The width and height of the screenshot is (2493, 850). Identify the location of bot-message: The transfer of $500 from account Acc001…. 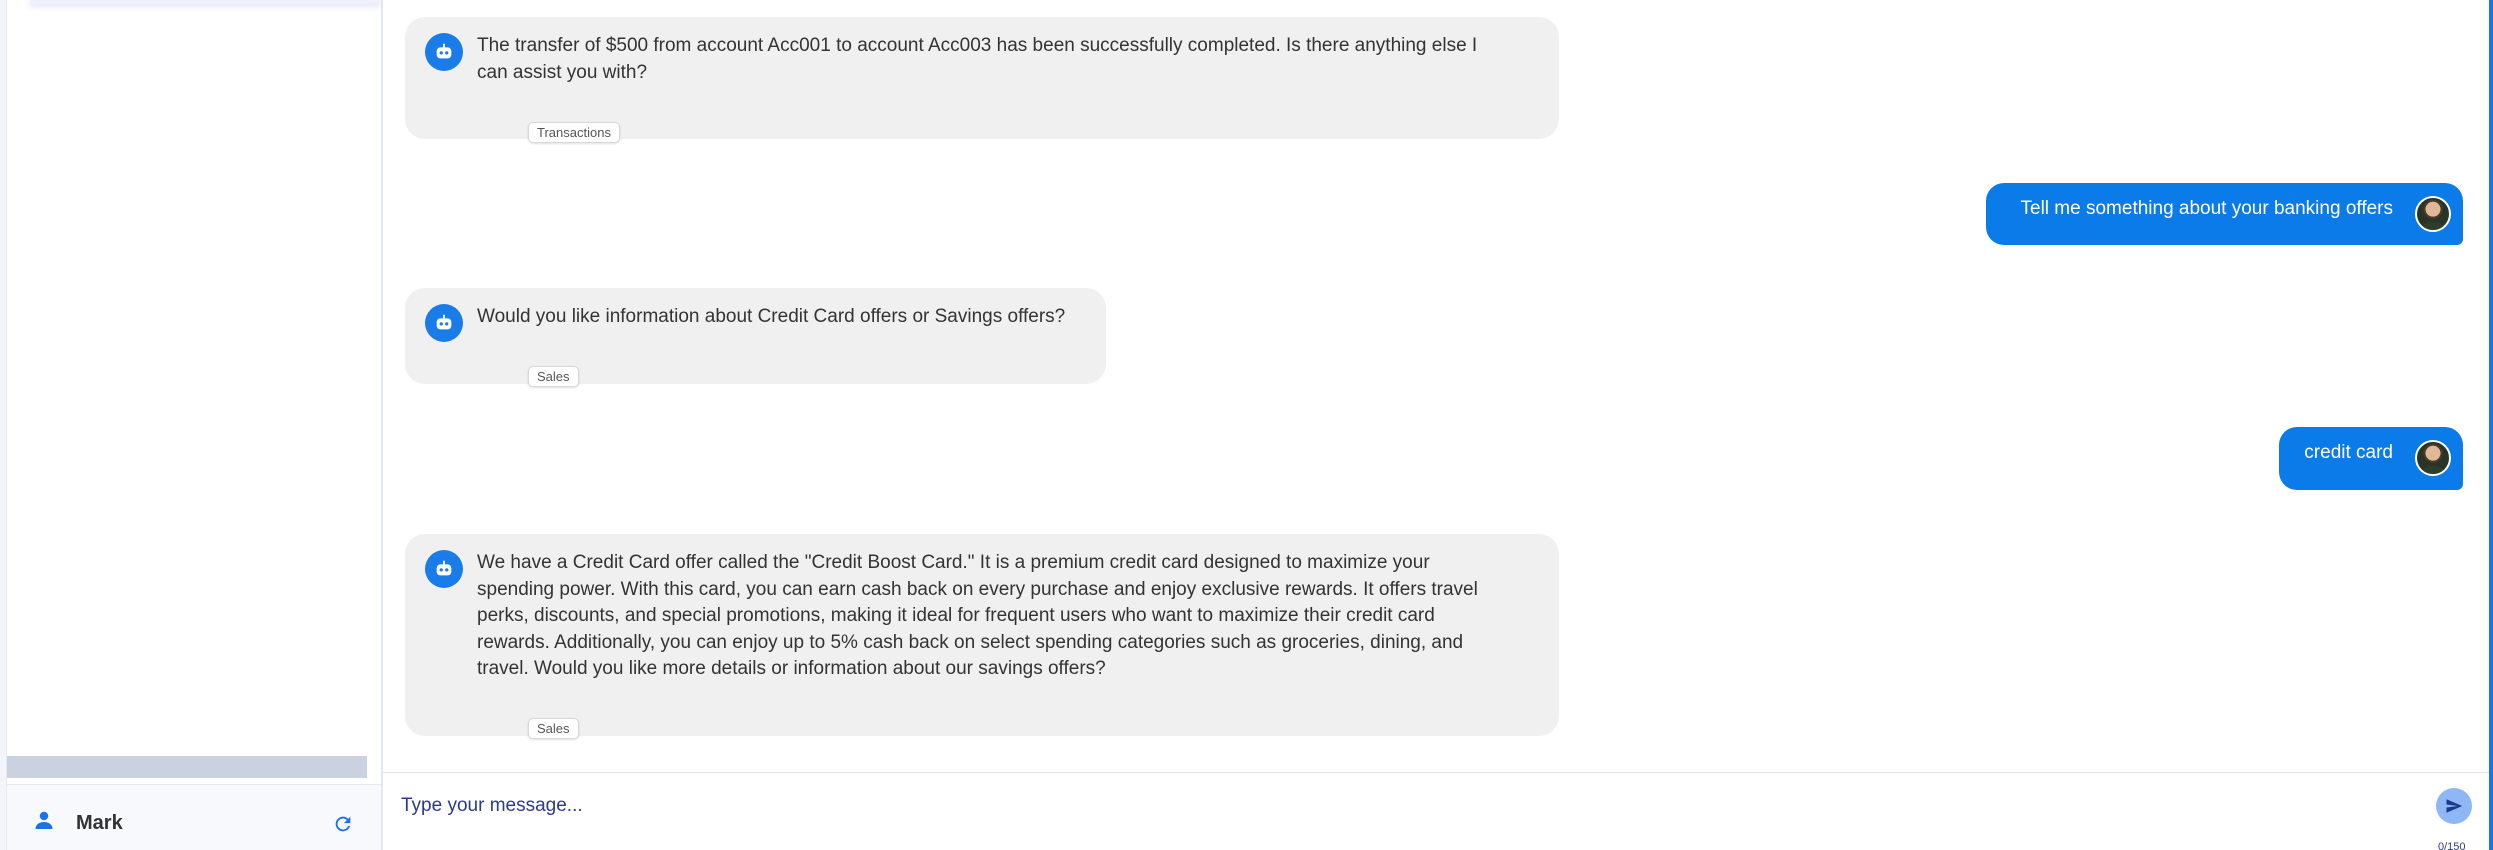
(982, 80).